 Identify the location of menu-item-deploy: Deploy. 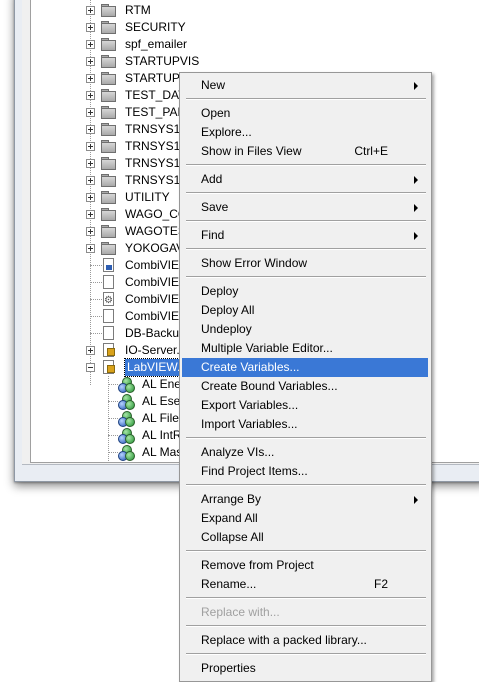
(305, 291).